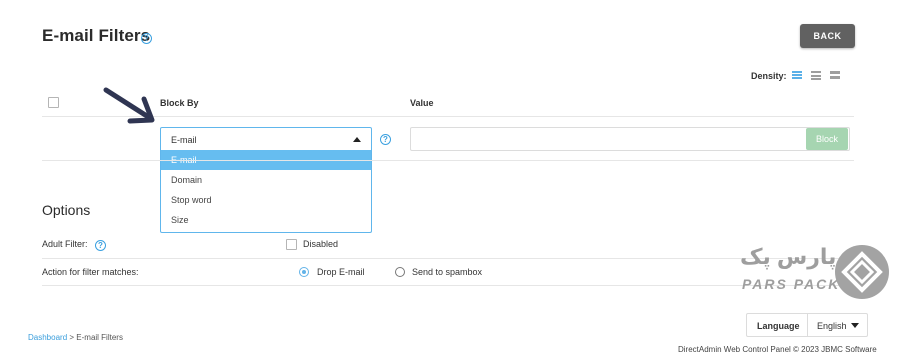 Image resolution: width=900 pixels, height=362 pixels. What do you see at coordinates (129, 105) in the screenshot?
I see `pointer-arrow-icon` at bounding box center [129, 105].